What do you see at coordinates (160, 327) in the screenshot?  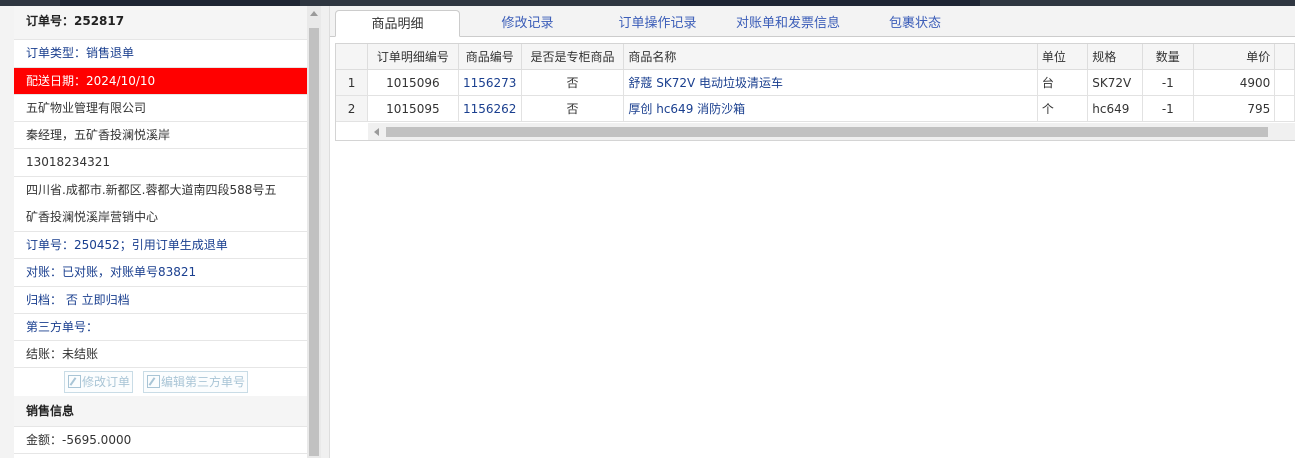 I see `third-party-order-no: 第三方单号：` at bounding box center [160, 327].